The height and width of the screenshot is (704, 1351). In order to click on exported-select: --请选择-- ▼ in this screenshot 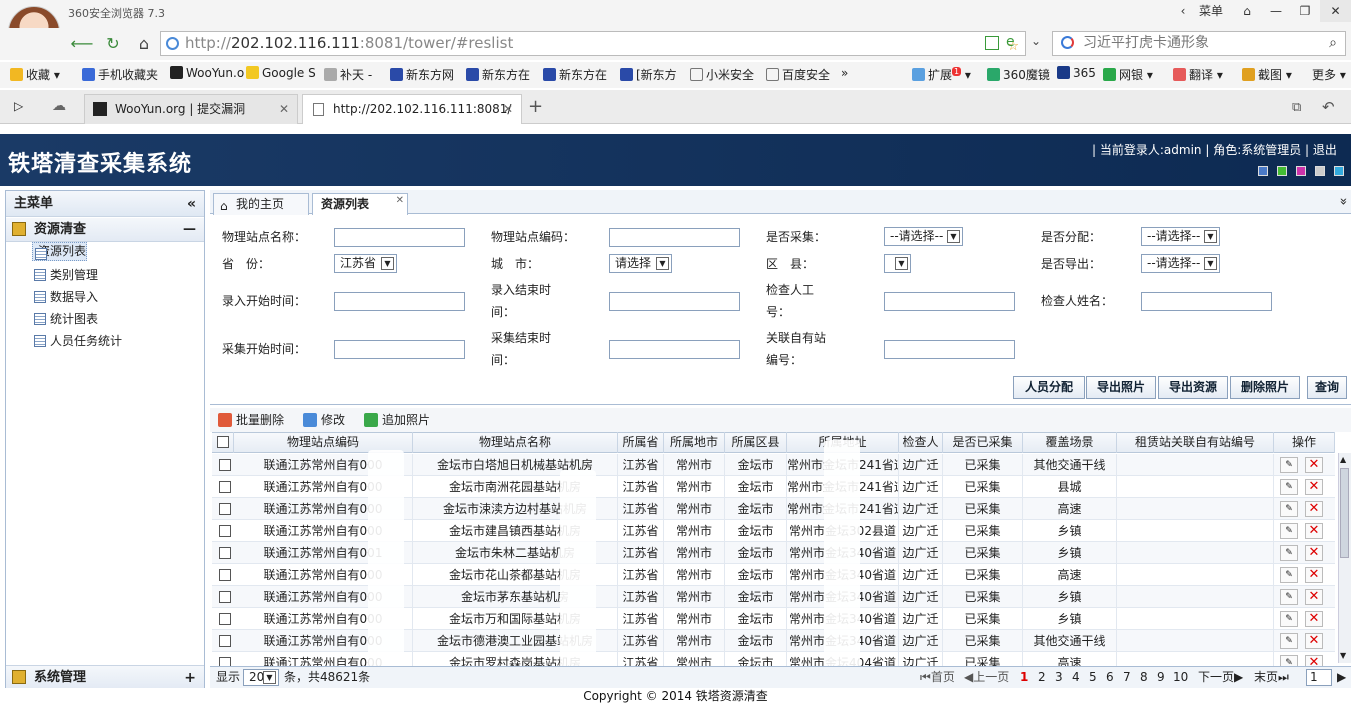, I will do `click(1180, 263)`.